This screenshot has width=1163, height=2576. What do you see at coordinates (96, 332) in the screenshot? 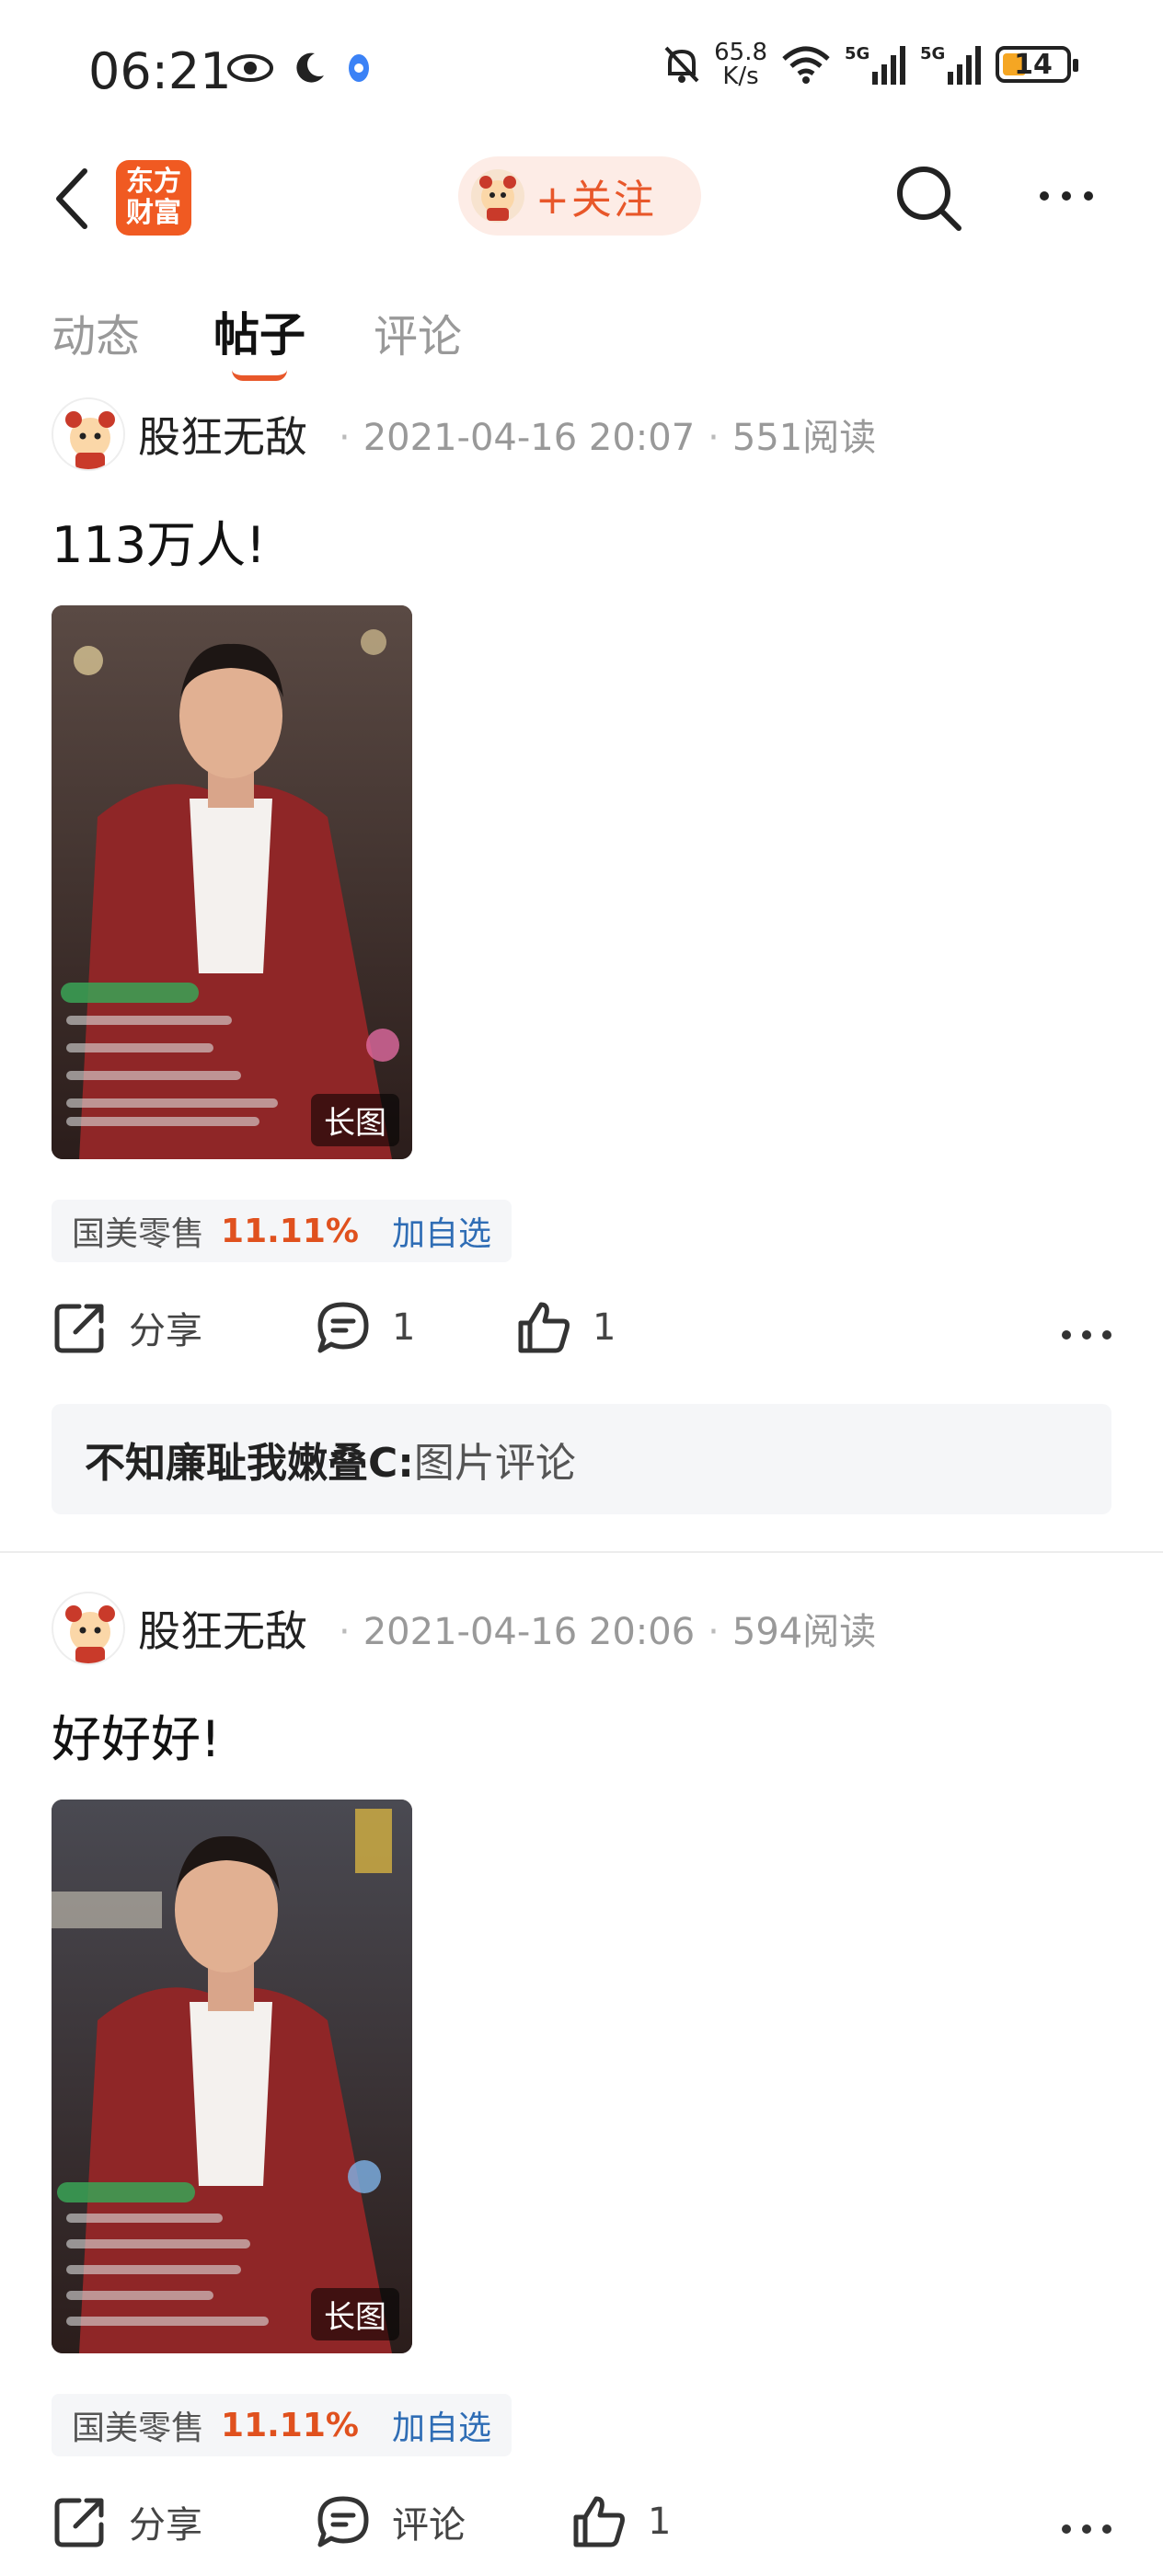
I see `tab-activity: 动态` at bounding box center [96, 332].